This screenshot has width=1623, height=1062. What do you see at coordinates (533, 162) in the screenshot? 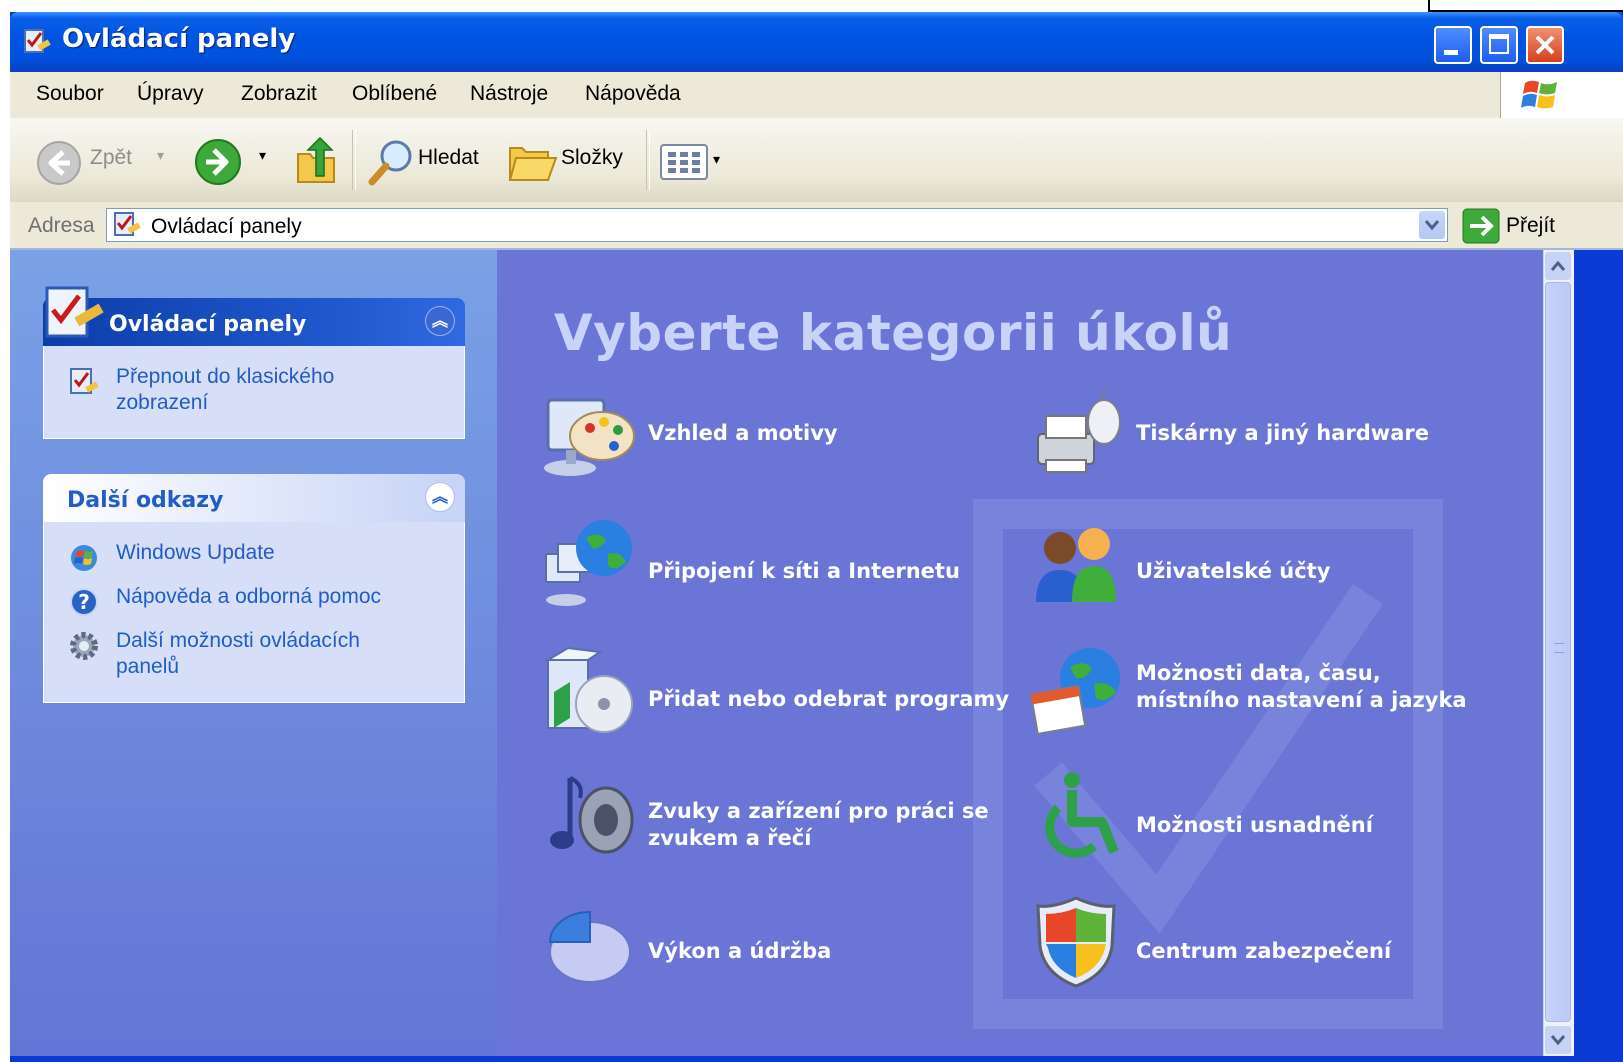
I see `folders-icon` at bounding box center [533, 162].